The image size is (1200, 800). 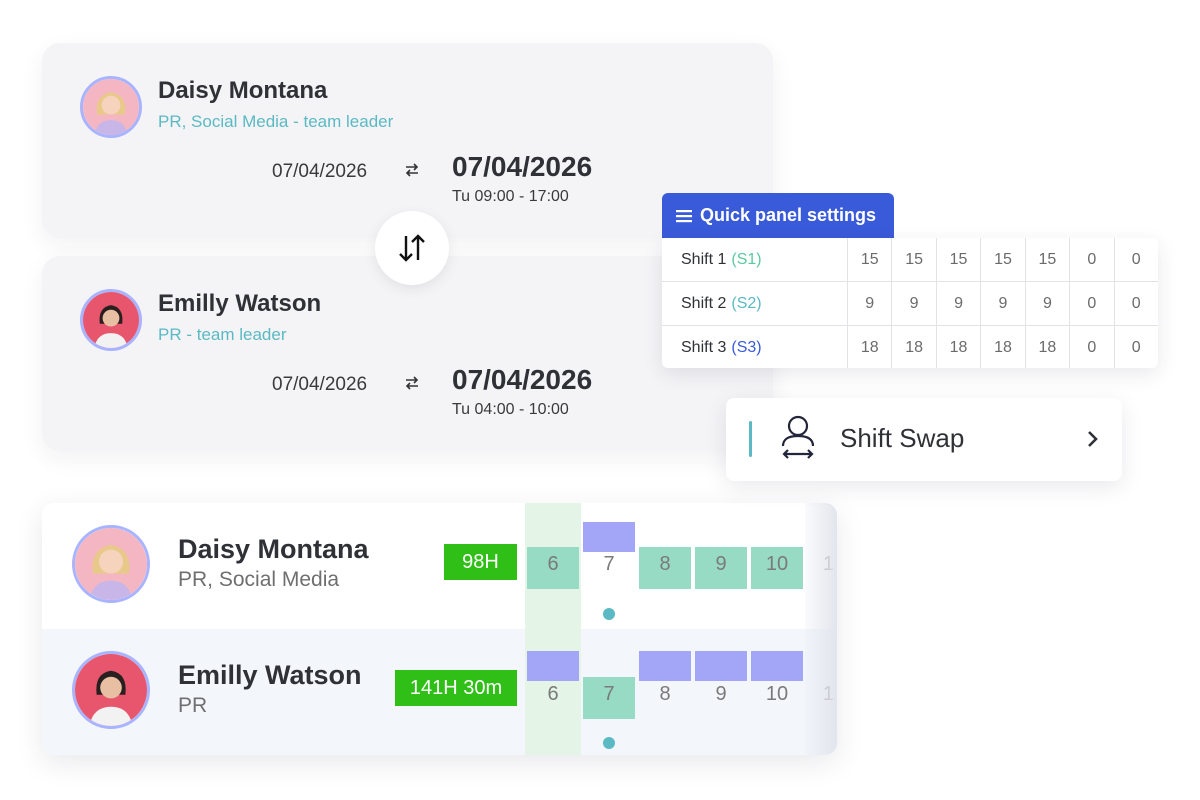 I want to click on shift-code: (S2), so click(x=746, y=303).